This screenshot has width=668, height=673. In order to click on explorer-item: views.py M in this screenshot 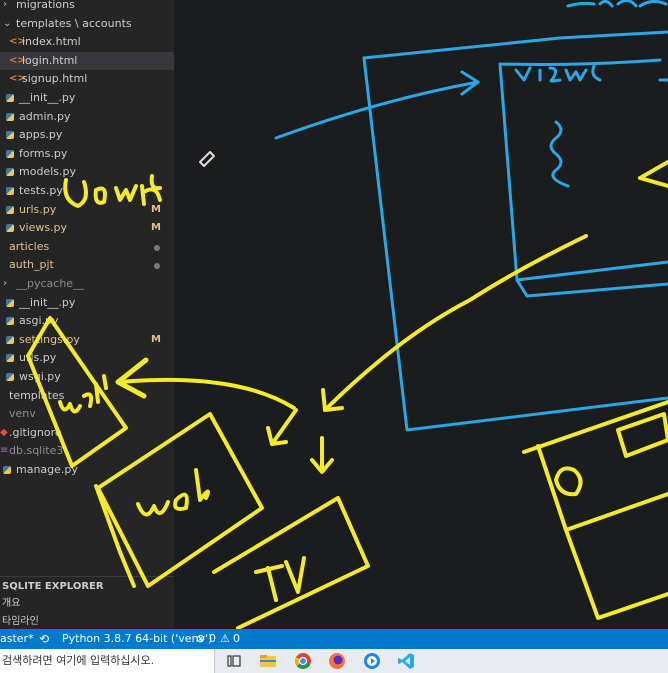, I will do `click(87, 228)`.